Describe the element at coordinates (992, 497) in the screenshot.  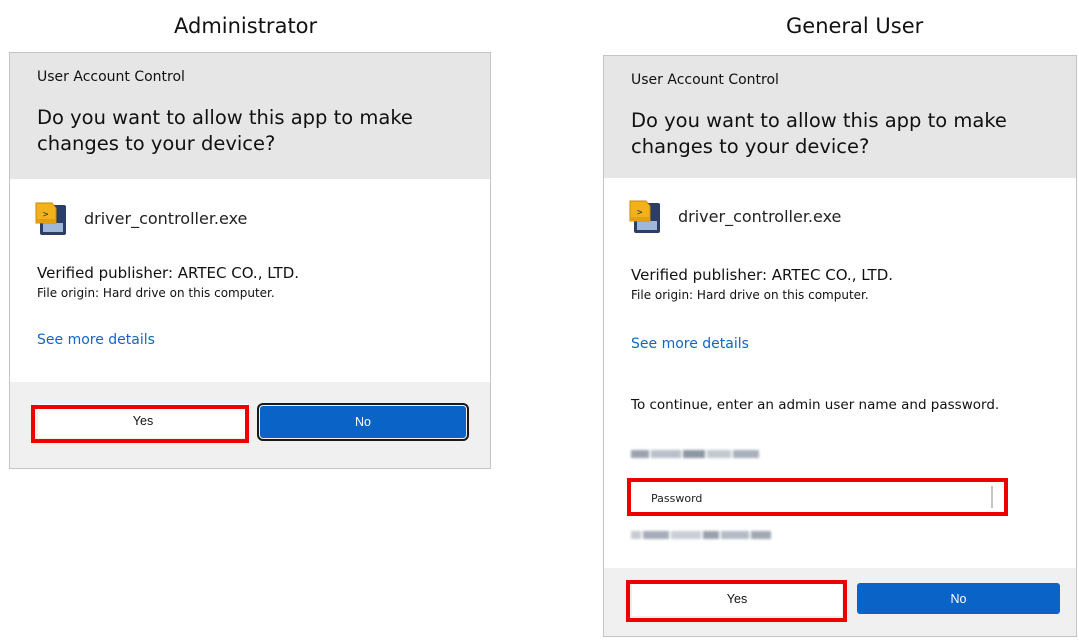
I see `text-cursor` at that location.